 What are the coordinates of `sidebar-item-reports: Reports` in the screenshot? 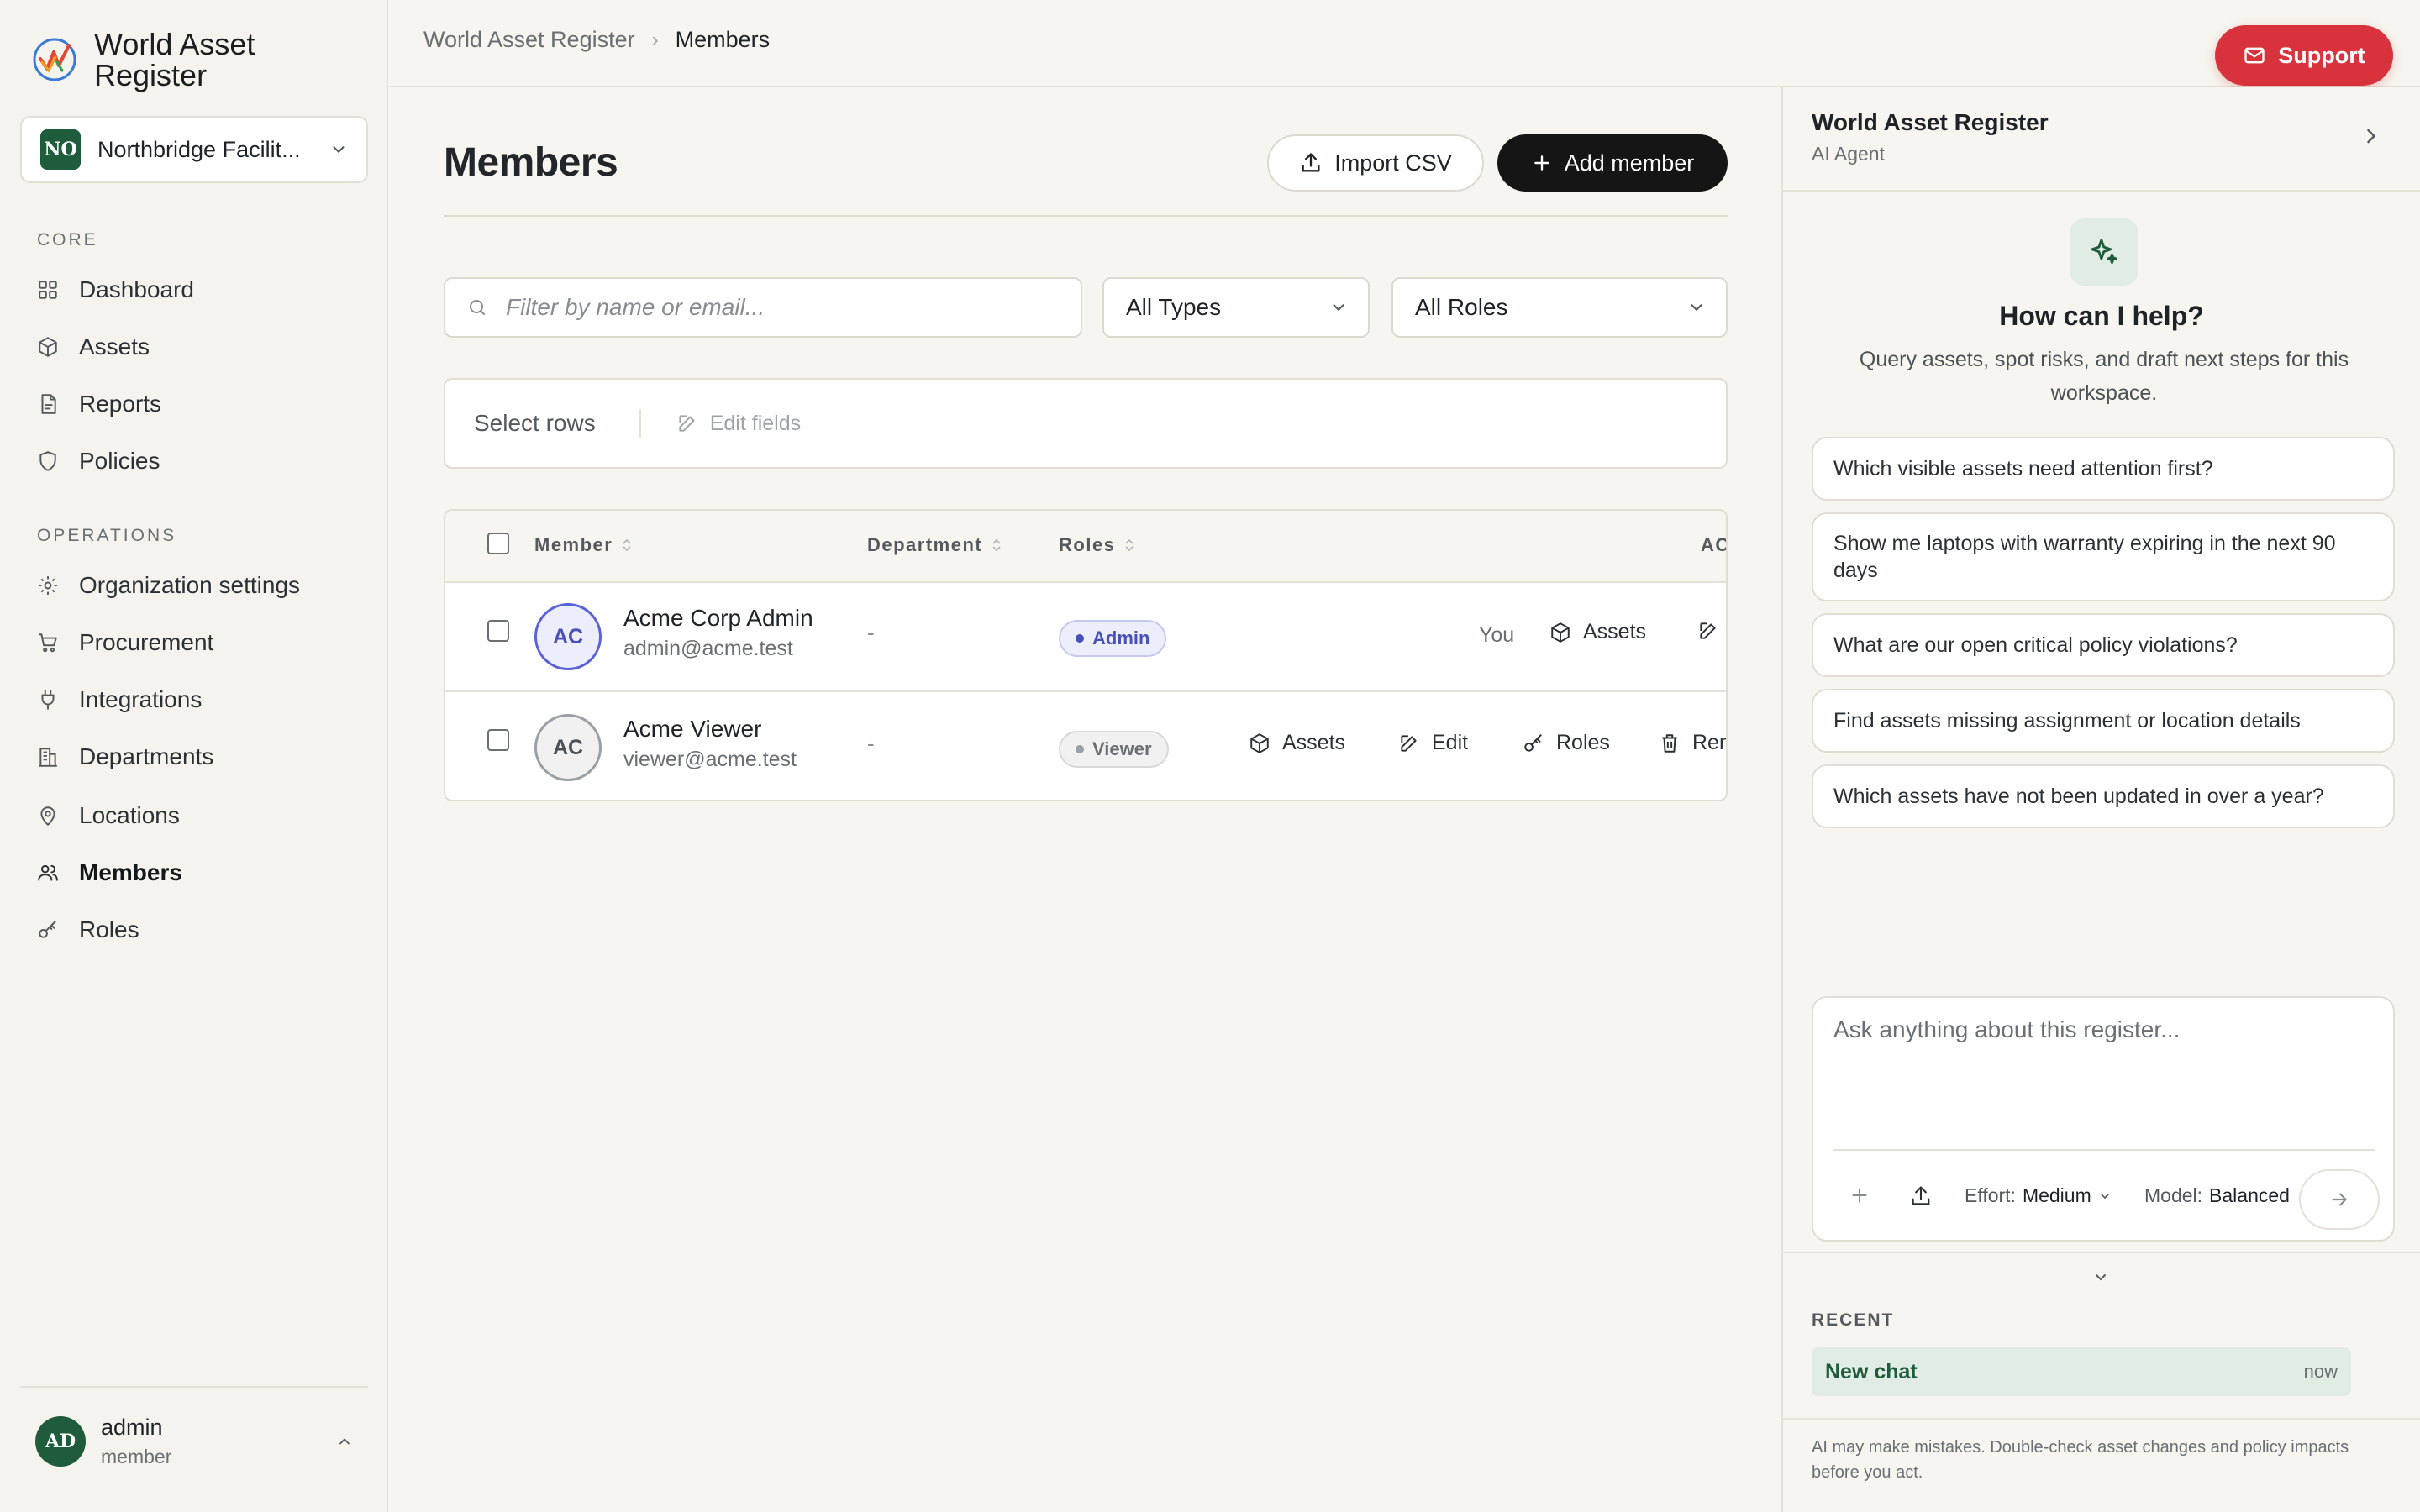 It's located at (98, 404).